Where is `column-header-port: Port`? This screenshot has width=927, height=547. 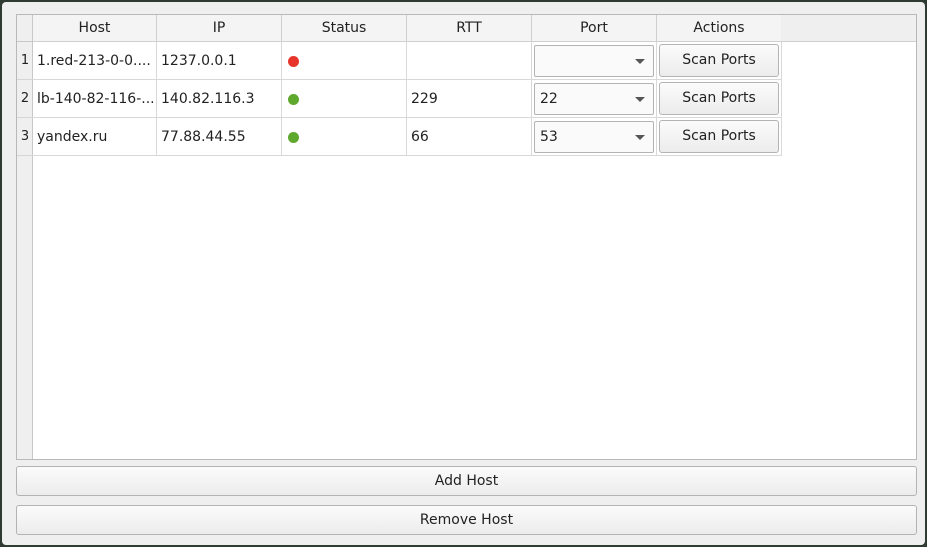
column-header-port: Port is located at coordinates (594, 28).